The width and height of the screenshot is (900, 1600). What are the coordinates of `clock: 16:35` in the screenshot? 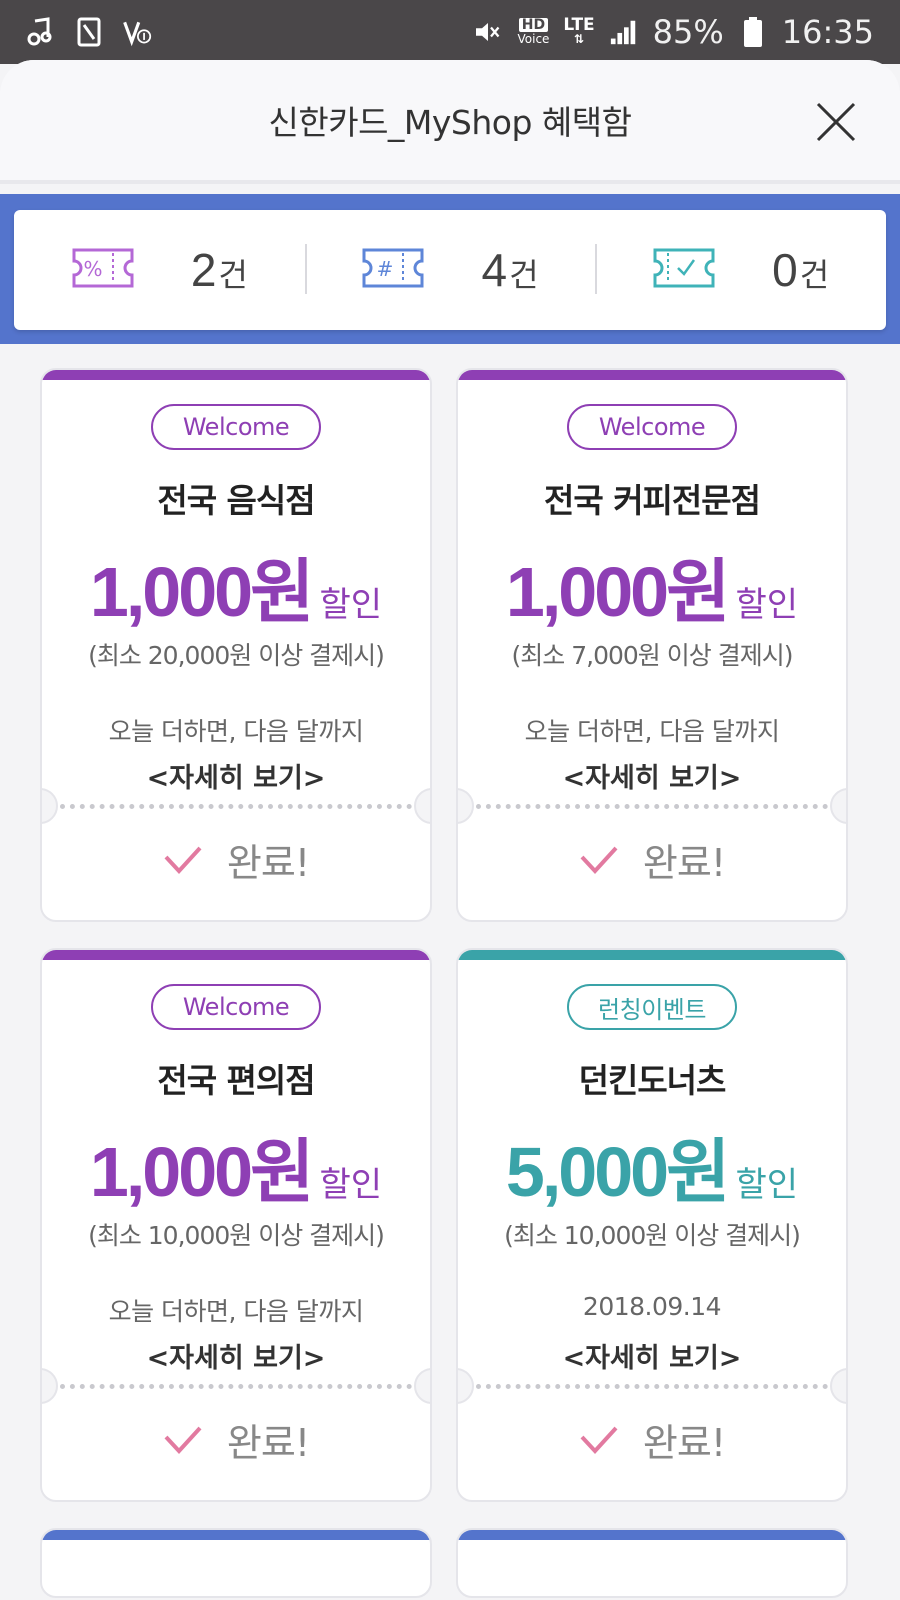 It's located at (827, 32).